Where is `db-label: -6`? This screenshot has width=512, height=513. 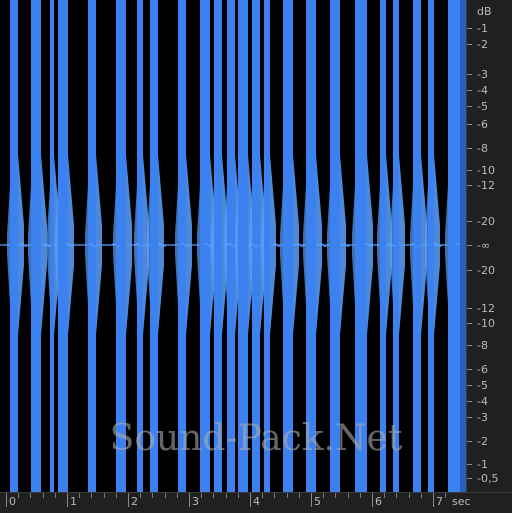
db-label: -6 is located at coordinates (482, 124).